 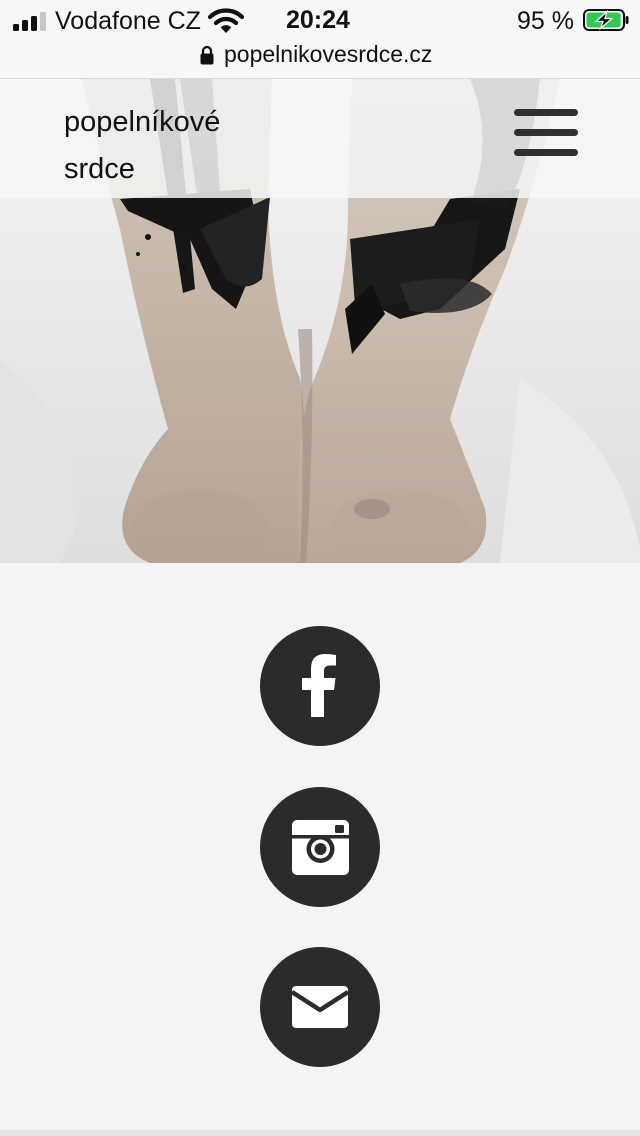 What do you see at coordinates (320, 1133) in the screenshot?
I see `footer-divider` at bounding box center [320, 1133].